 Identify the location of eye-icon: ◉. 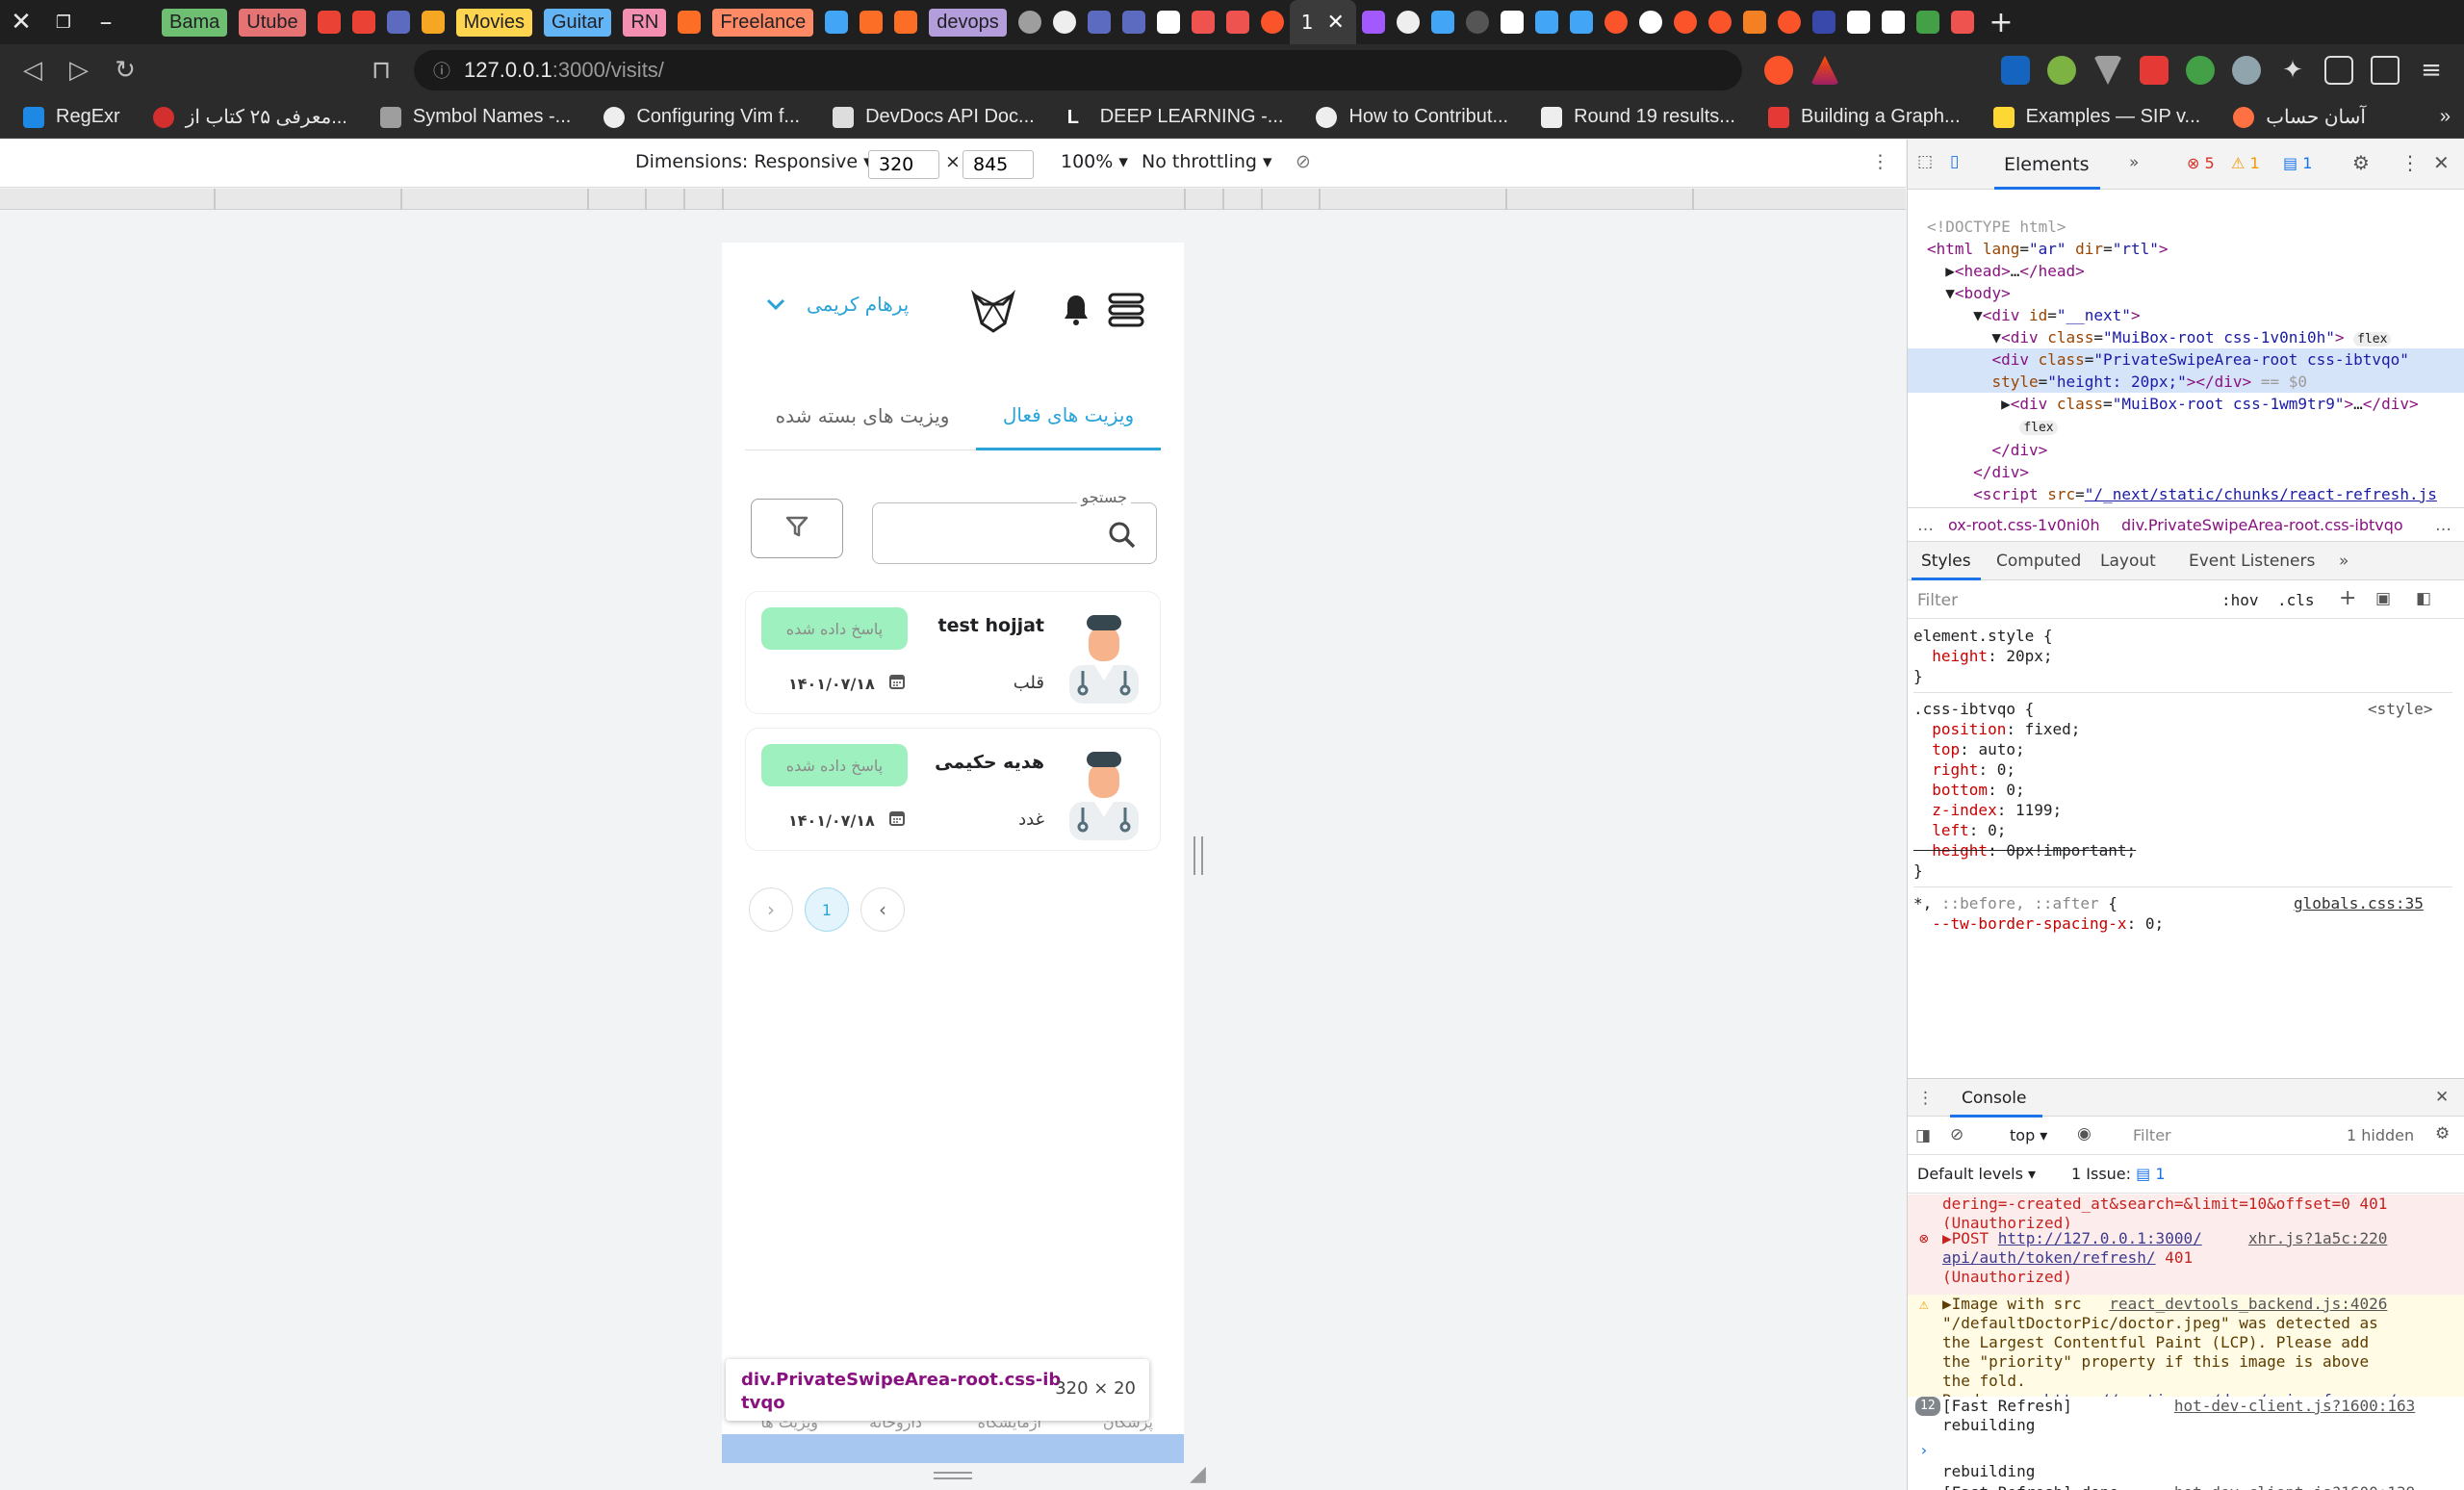
(2084, 1133).